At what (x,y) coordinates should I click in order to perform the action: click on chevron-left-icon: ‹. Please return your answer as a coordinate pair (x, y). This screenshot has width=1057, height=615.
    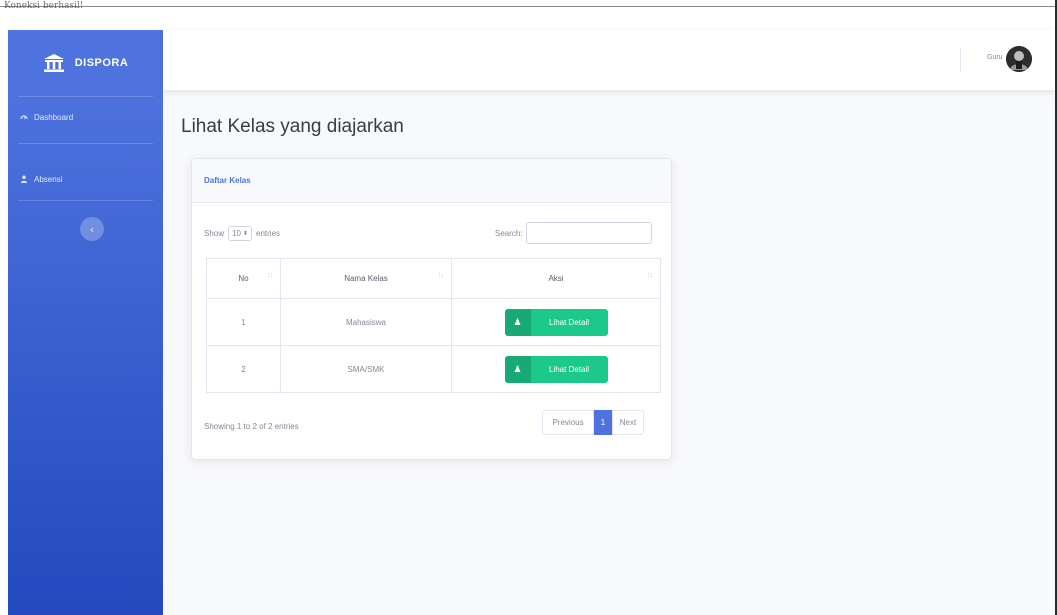
    Looking at the image, I should click on (92, 229).